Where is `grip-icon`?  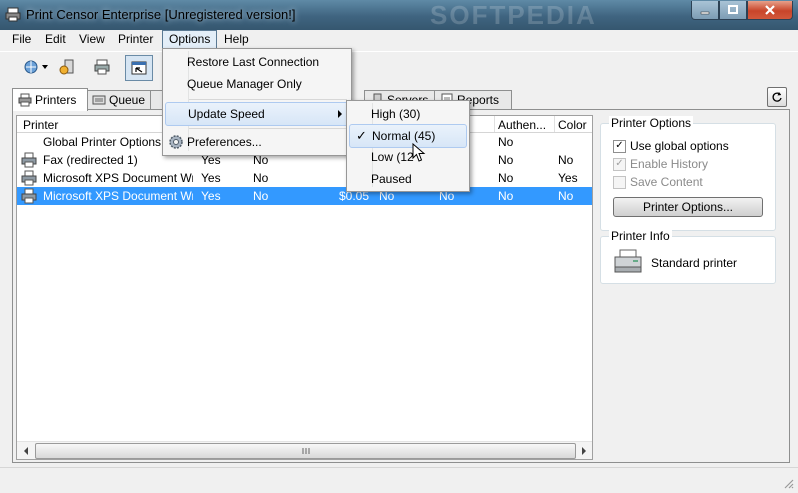
grip-icon is located at coordinates (305, 451).